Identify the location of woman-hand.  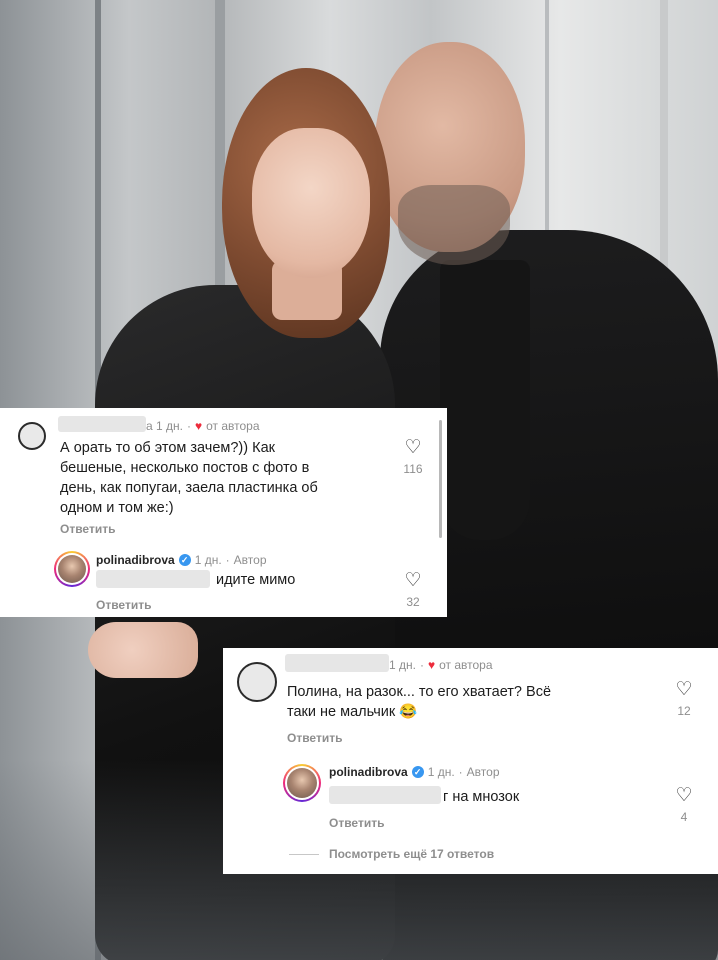
(143, 650).